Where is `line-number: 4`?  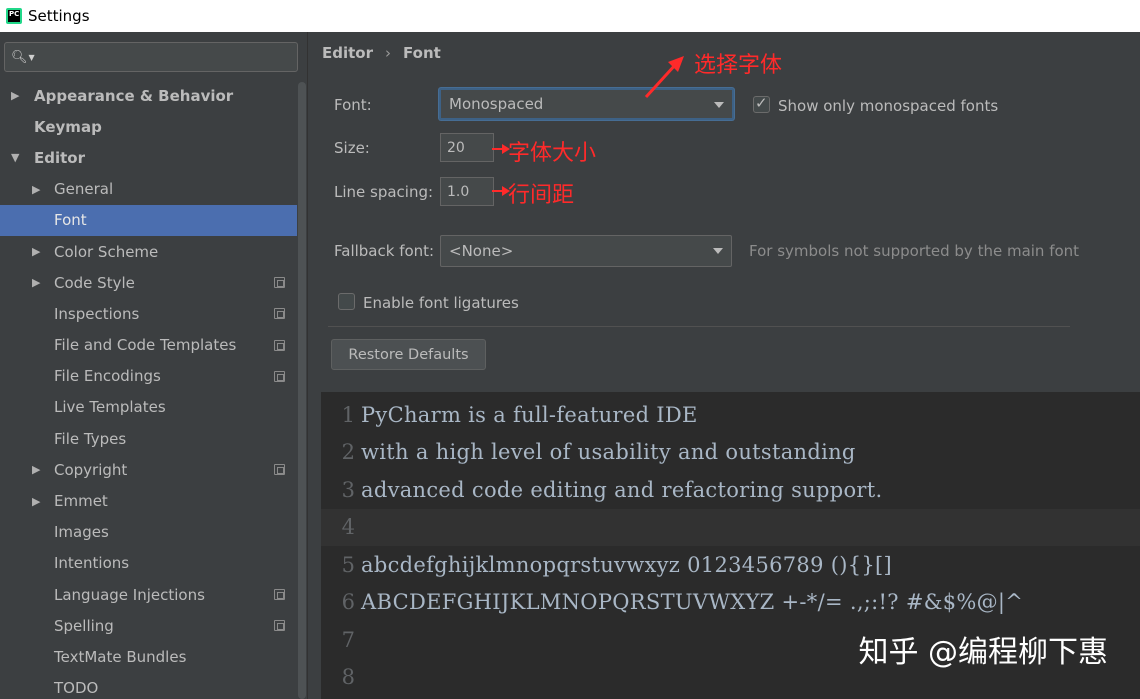
line-number: 4 is located at coordinates (348, 527).